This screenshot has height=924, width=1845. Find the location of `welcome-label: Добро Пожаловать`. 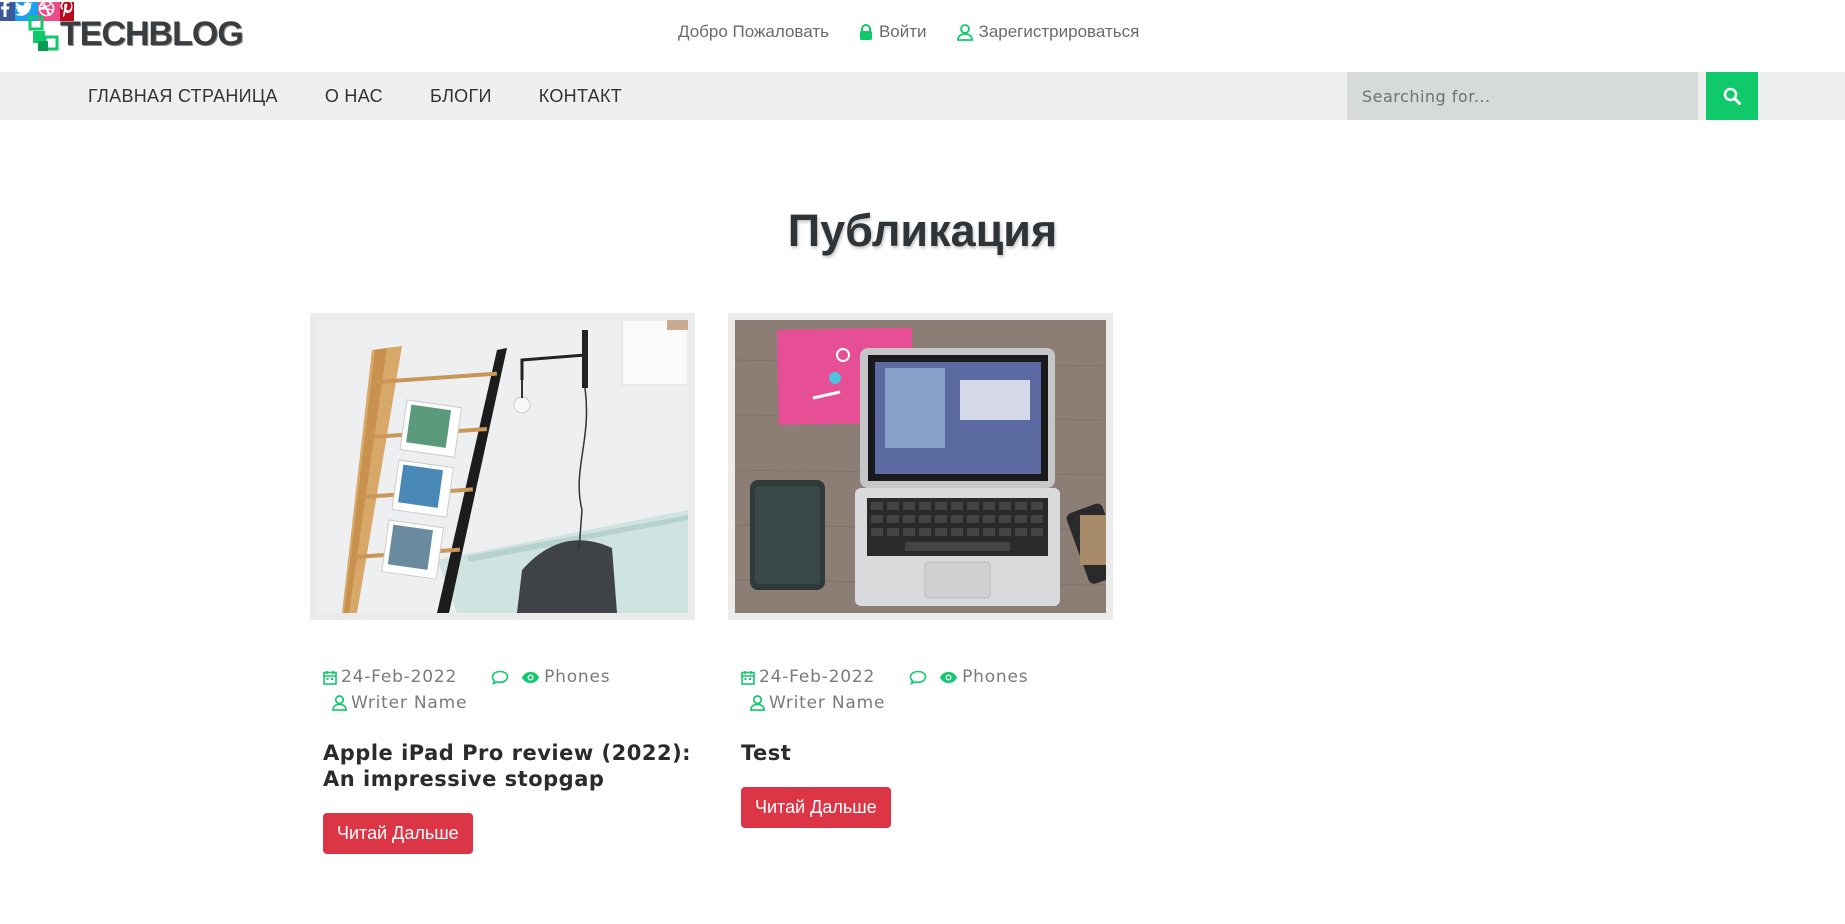

welcome-label: Добро Пожаловать is located at coordinates (753, 31).